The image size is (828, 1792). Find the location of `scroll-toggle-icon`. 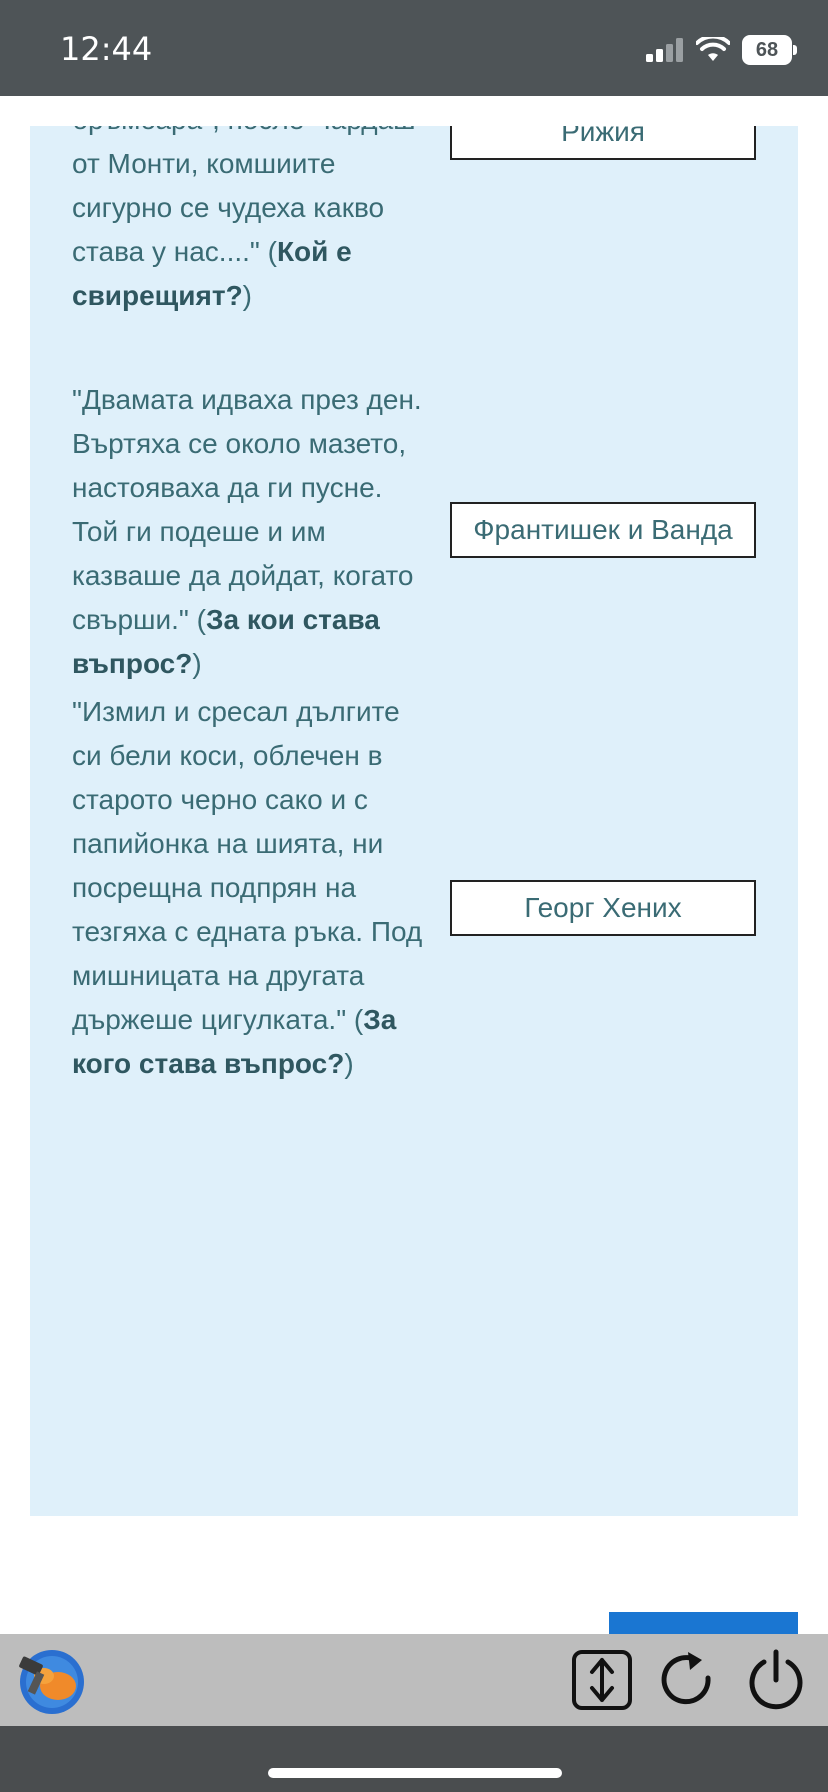

scroll-toggle-icon is located at coordinates (602, 1680).